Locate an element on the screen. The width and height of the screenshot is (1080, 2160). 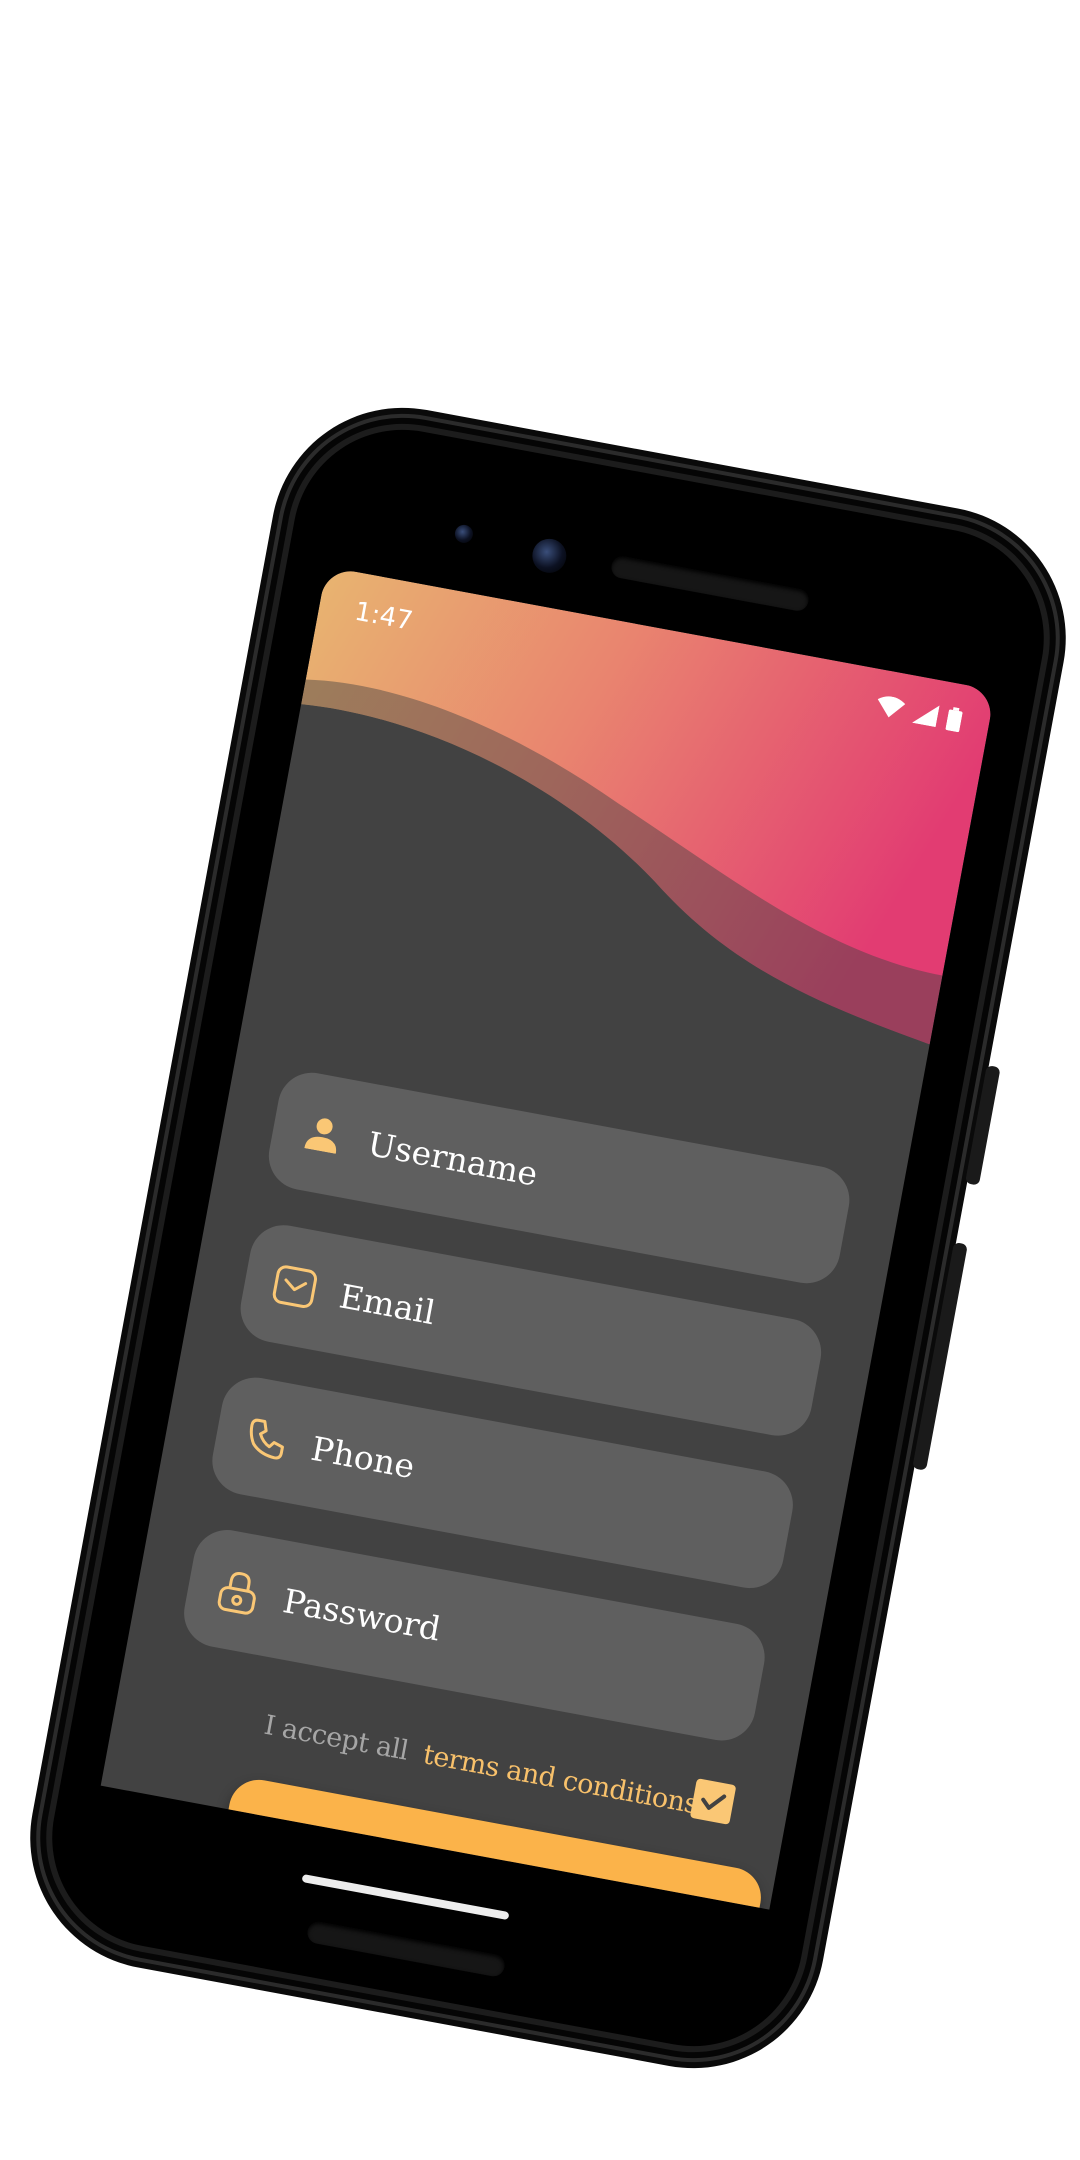
terms-prefix: I accept all is located at coordinates (336, 1738).